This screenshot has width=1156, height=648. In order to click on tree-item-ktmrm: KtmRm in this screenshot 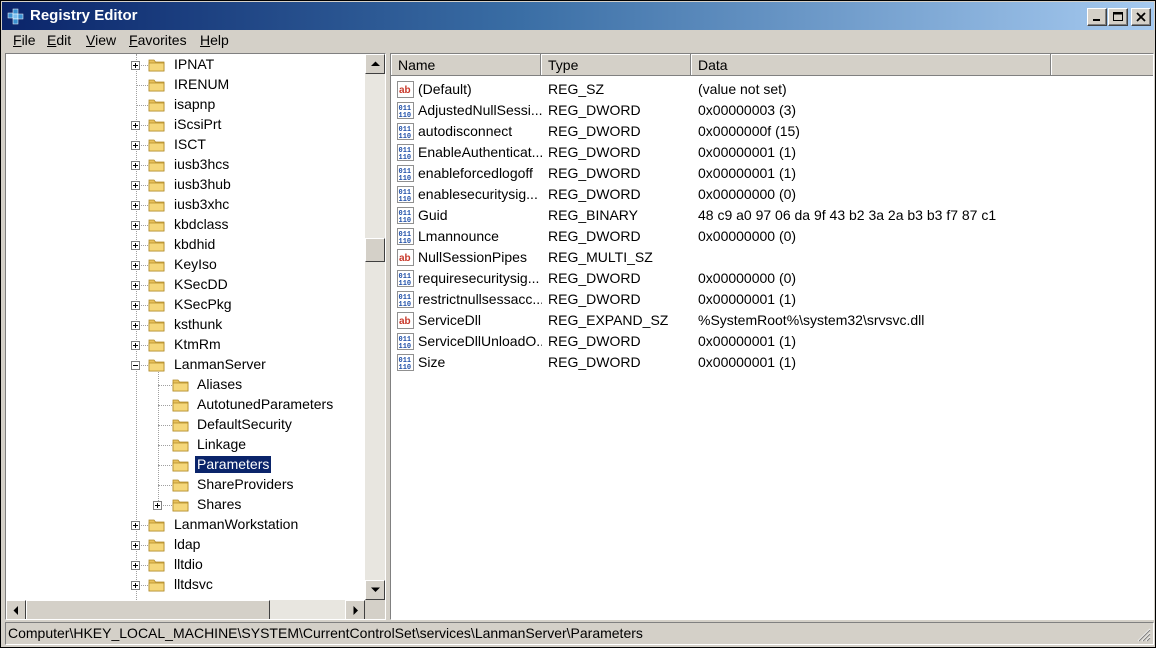, I will do `click(185, 345)`.